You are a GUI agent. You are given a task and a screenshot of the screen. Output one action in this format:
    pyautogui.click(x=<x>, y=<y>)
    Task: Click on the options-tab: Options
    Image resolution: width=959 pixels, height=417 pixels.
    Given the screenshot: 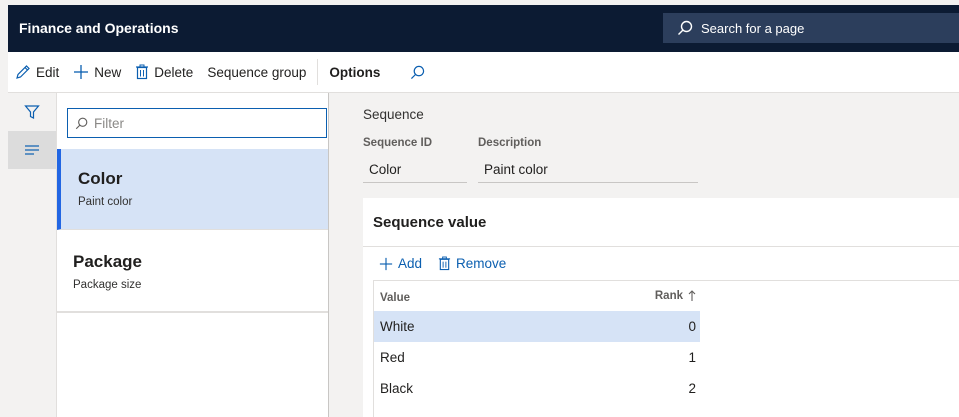 What is the action you would take?
    pyautogui.click(x=354, y=72)
    